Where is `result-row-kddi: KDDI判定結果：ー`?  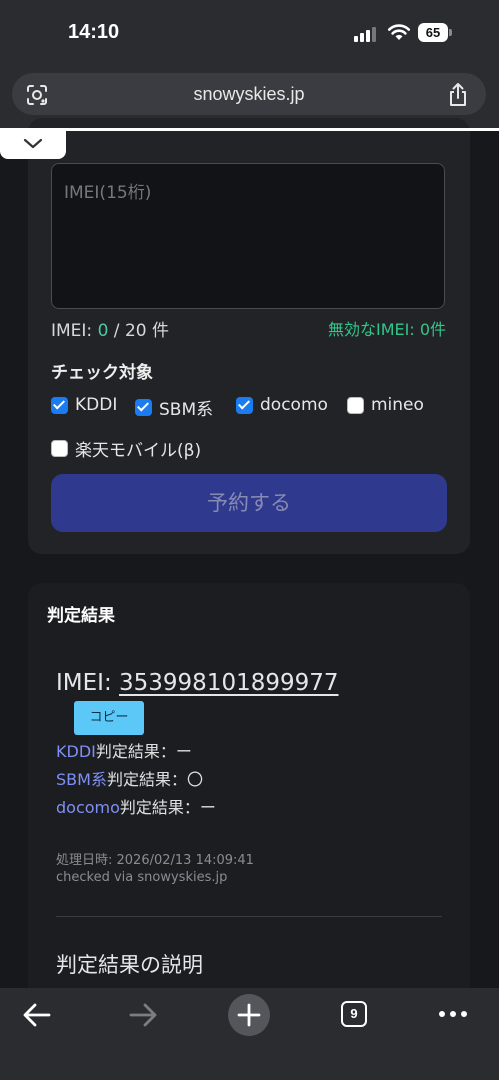 result-row-kddi: KDDI判定結果：ー is located at coordinates (124, 751).